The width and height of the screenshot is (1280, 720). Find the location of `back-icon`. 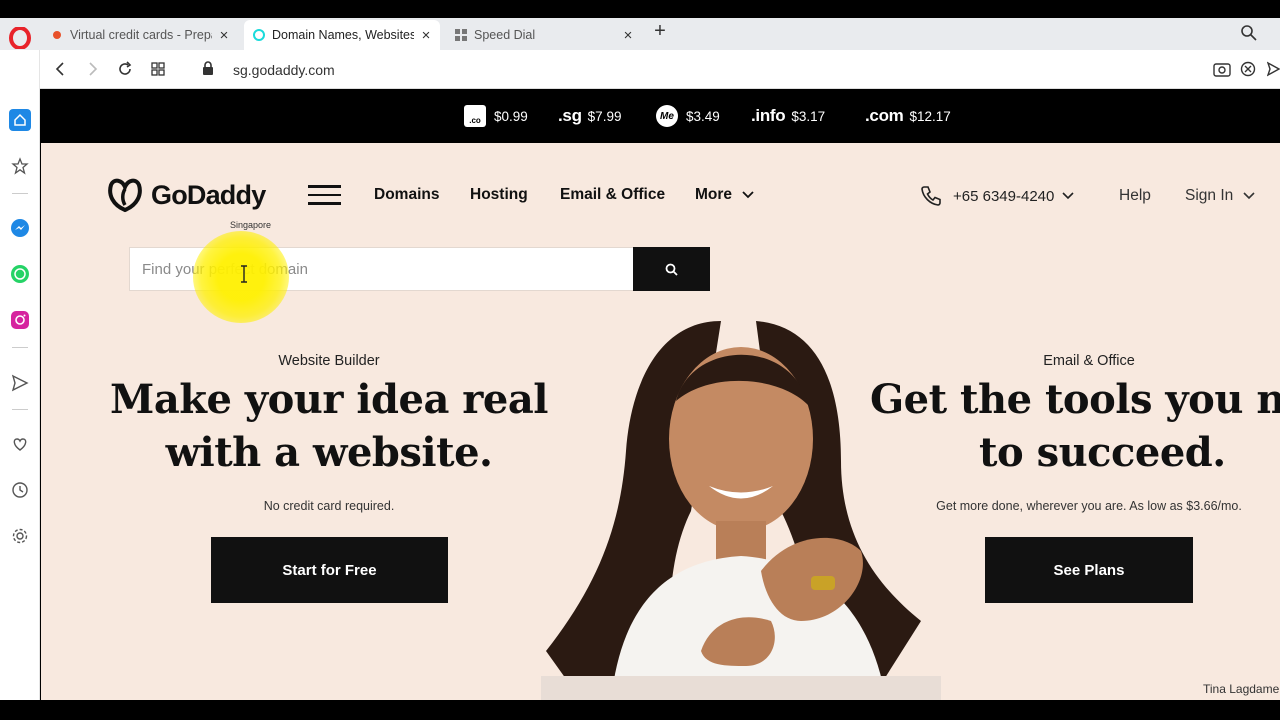

back-icon is located at coordinates (60, 69).